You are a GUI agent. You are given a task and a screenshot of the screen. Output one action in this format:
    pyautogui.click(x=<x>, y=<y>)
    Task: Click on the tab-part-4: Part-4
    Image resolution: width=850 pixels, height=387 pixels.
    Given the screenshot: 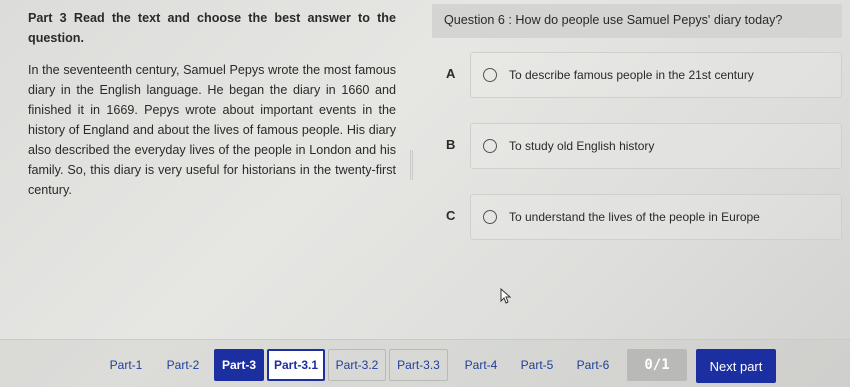 What is the action you would take?
    pyautogui.click(x=481, y=365)
    